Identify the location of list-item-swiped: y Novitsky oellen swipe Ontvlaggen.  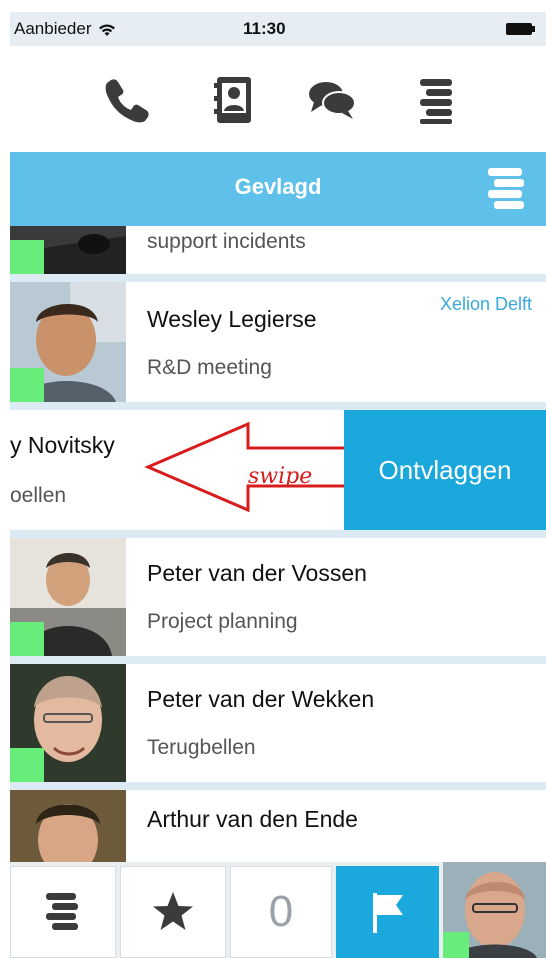
(278, 470).